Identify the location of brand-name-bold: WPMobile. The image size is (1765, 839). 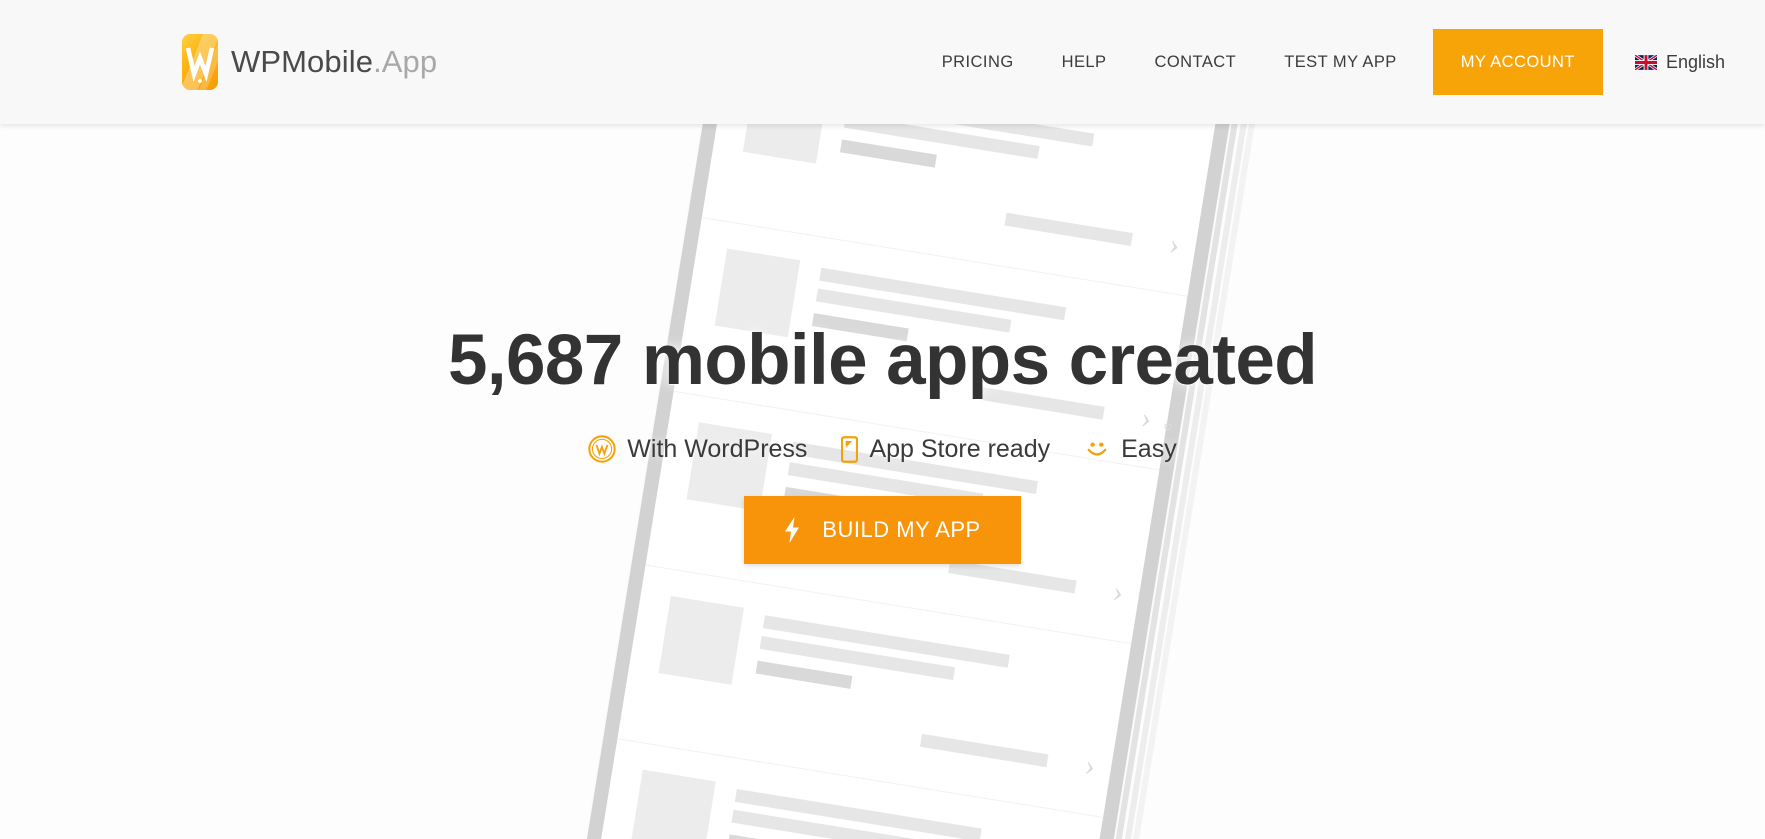
(302, 61).